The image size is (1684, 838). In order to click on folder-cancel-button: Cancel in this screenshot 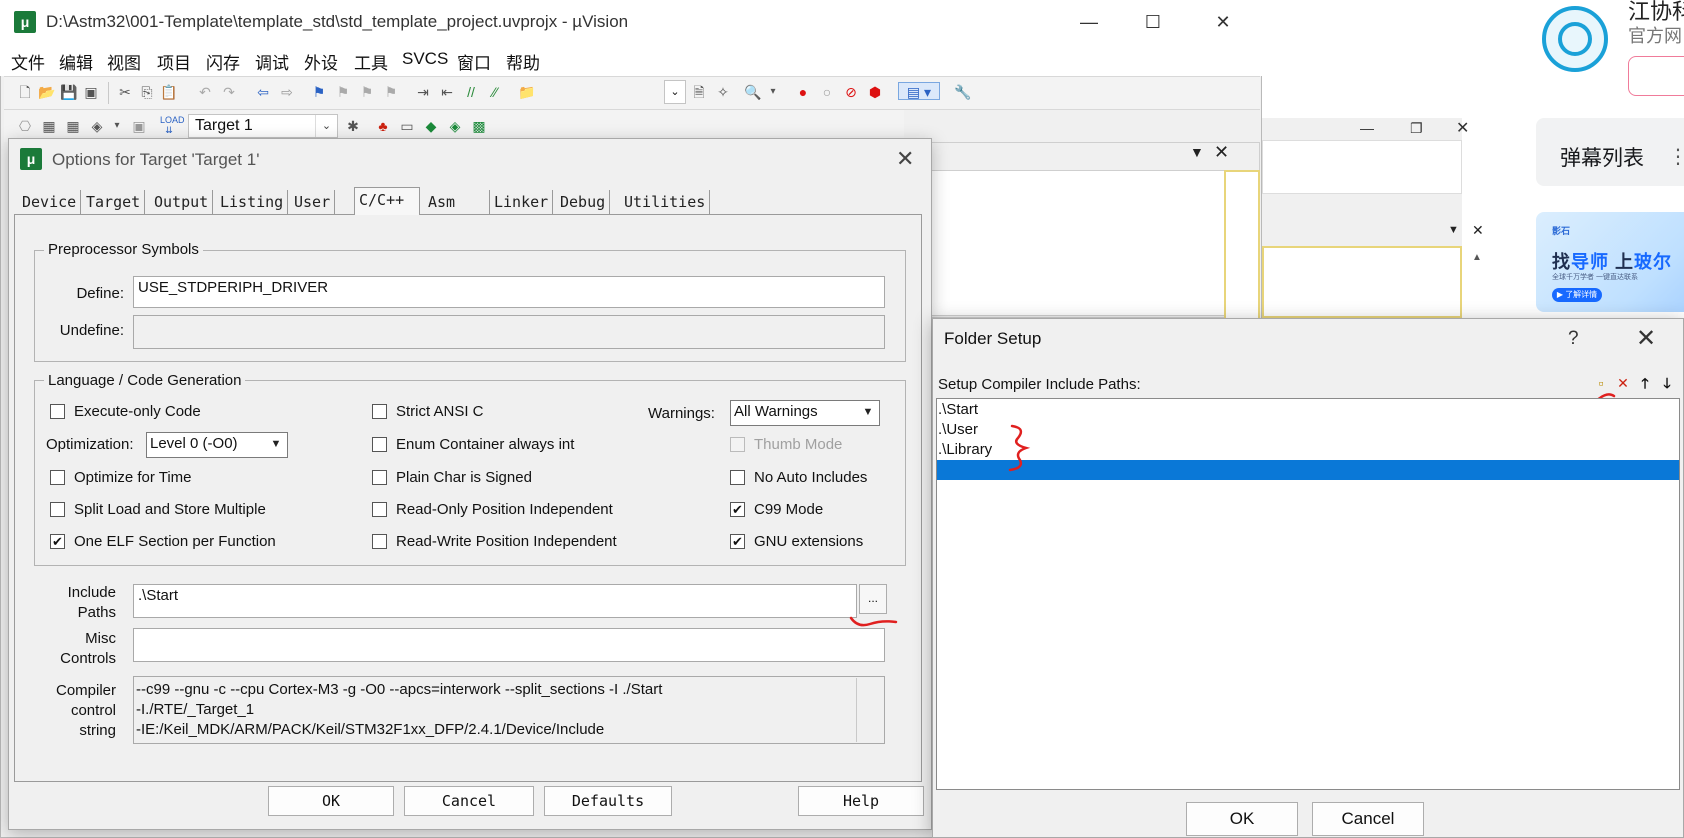, I will do `click(1368, 819)`.